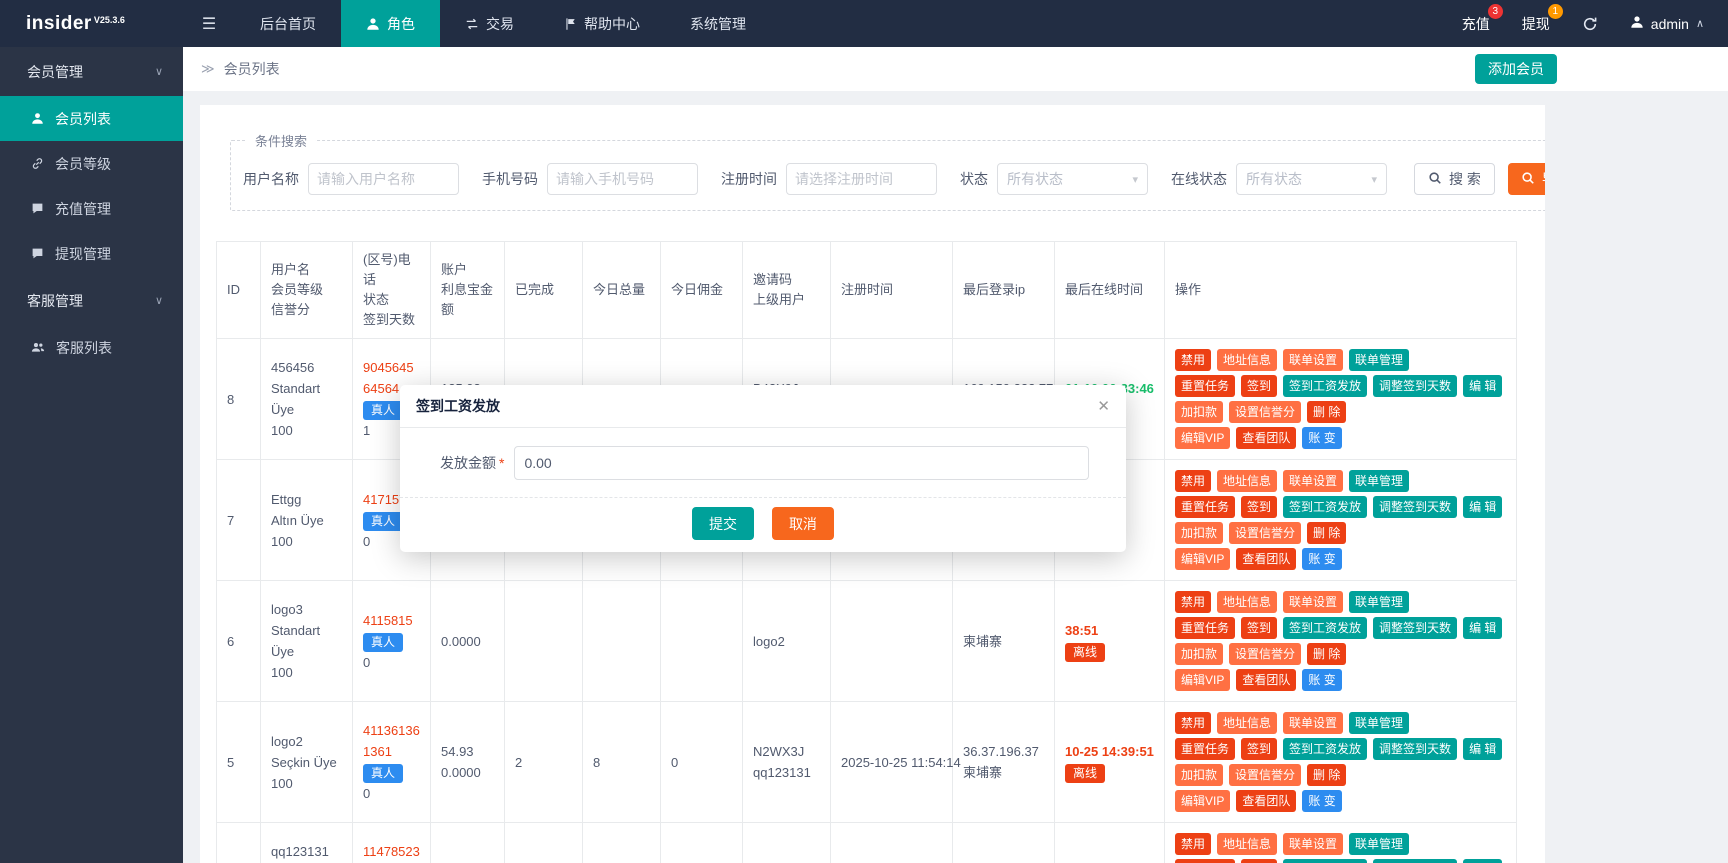  Describe the element at coordinates (602, 23) in the screenshot. I see `nav-item-help: 帮助中心` at that location.